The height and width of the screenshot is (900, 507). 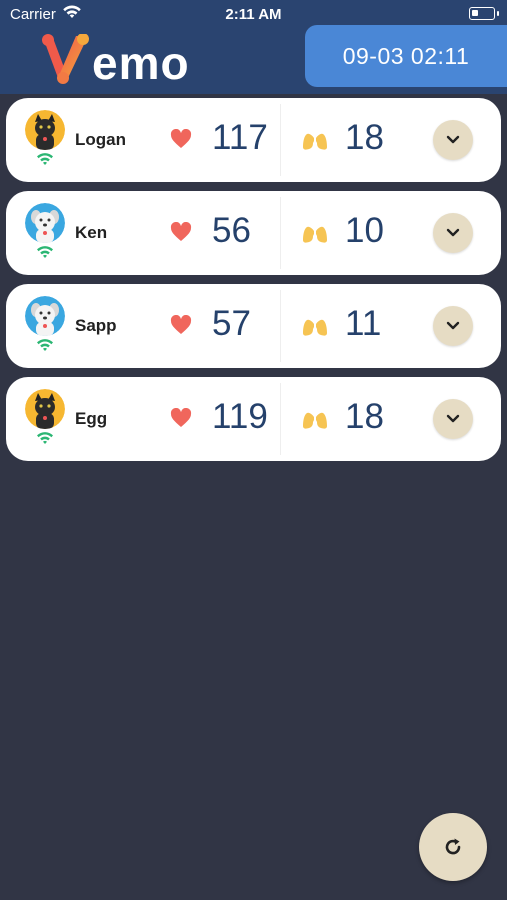 I want to click on datetime-label: 09-03 02:11, so click(x=406, y=55).